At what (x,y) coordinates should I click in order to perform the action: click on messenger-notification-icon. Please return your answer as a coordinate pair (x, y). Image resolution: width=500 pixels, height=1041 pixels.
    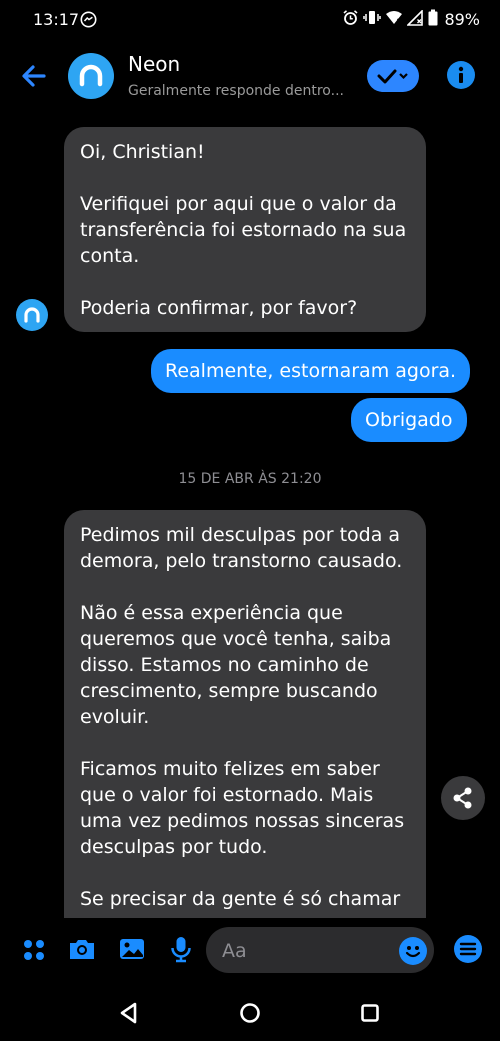
    Looking at the image, I should click on (88, 21).